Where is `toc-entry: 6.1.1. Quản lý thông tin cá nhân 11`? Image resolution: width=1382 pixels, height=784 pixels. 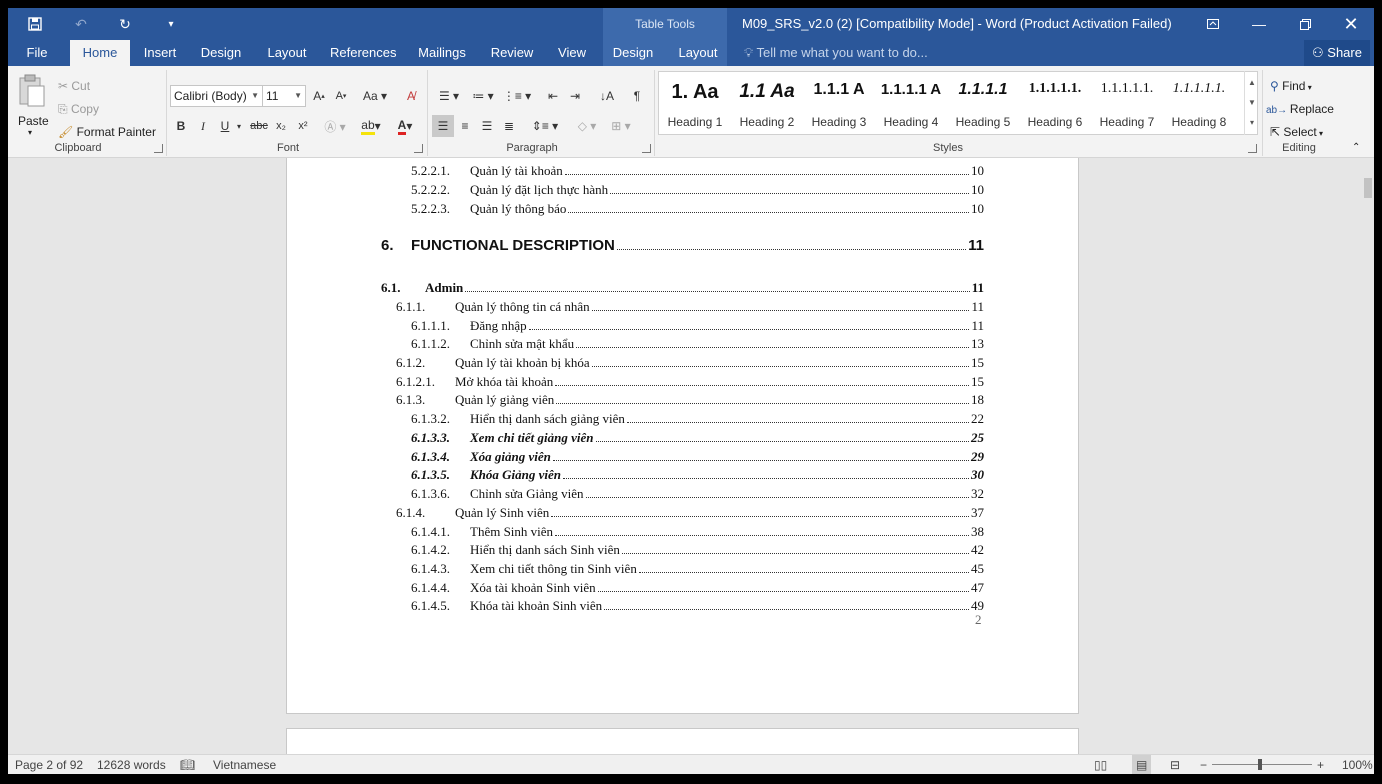
toc-entry: 6.1.1. Quản lý thông tin cá nhân 11 is located at coordinates (690, 307).